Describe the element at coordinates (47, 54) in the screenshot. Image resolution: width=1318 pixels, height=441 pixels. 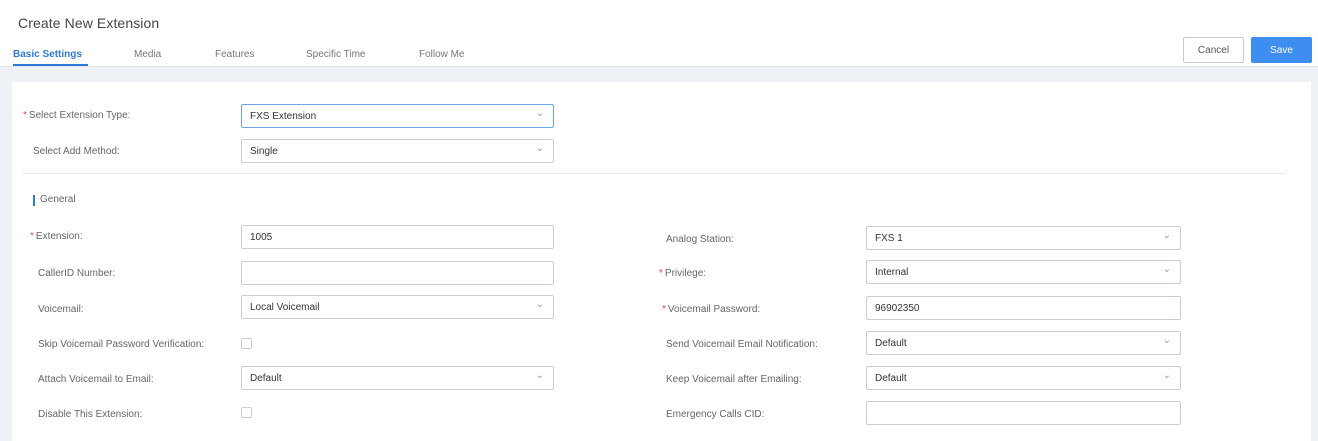
I see `tab-basic-settings: Basic Settings` at that location.